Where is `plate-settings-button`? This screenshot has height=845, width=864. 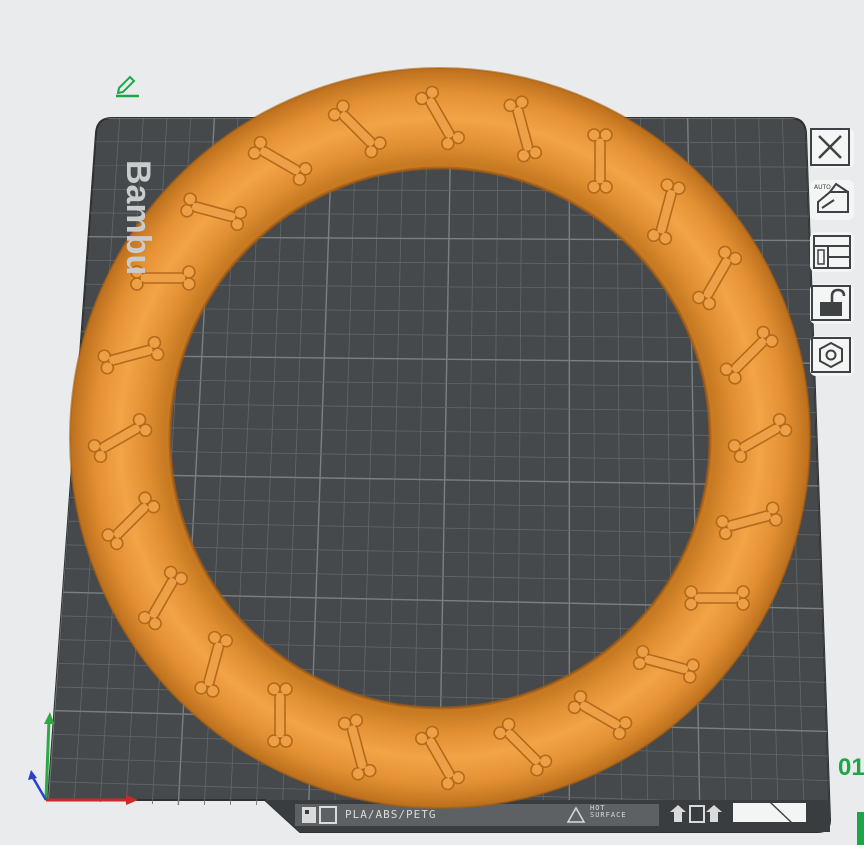 plate-settings-button is located at coordinates (832, 356).